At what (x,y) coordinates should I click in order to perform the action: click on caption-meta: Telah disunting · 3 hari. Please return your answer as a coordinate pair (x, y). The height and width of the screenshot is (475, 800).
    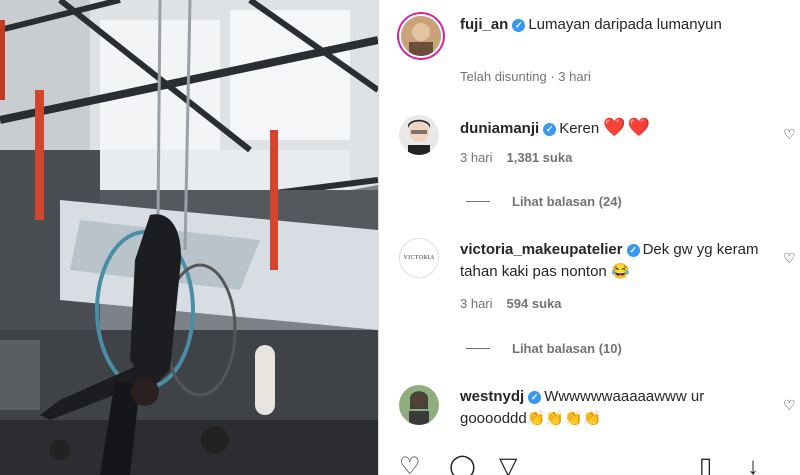
    Looking at the image, I should click on (525, 76).